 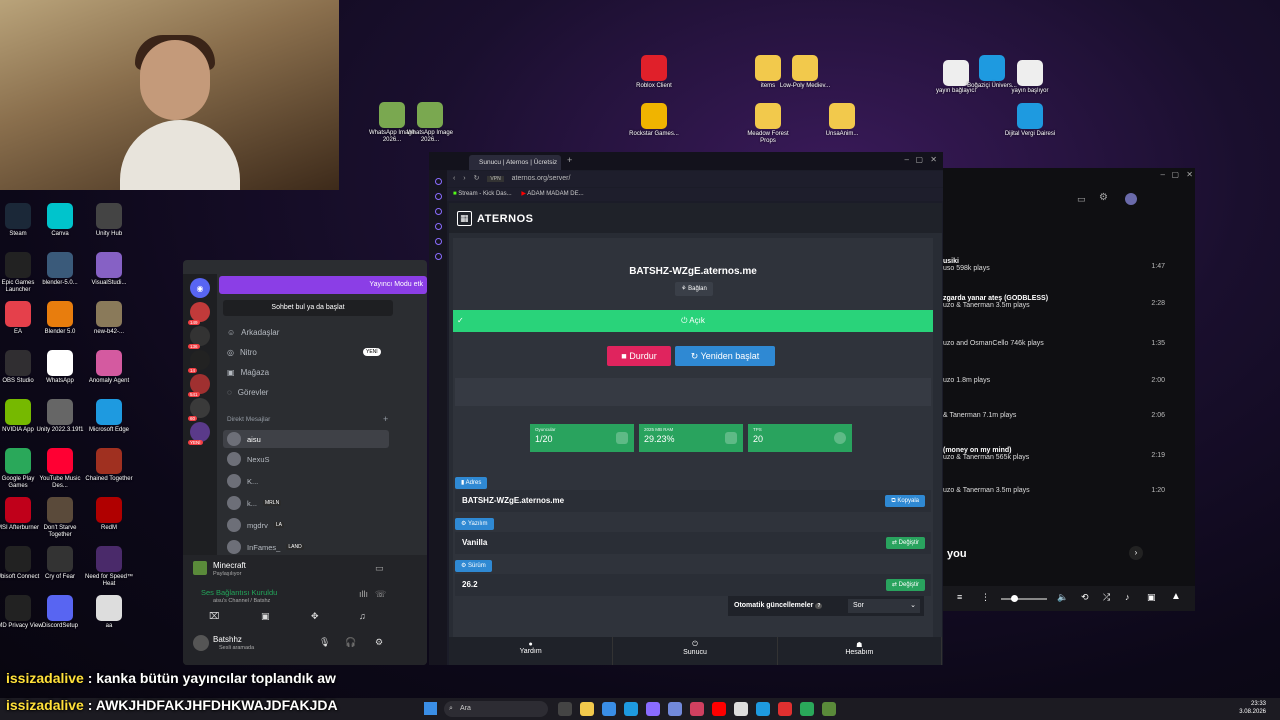 I want to click on volume-slider, so click(x=1024, y=599).